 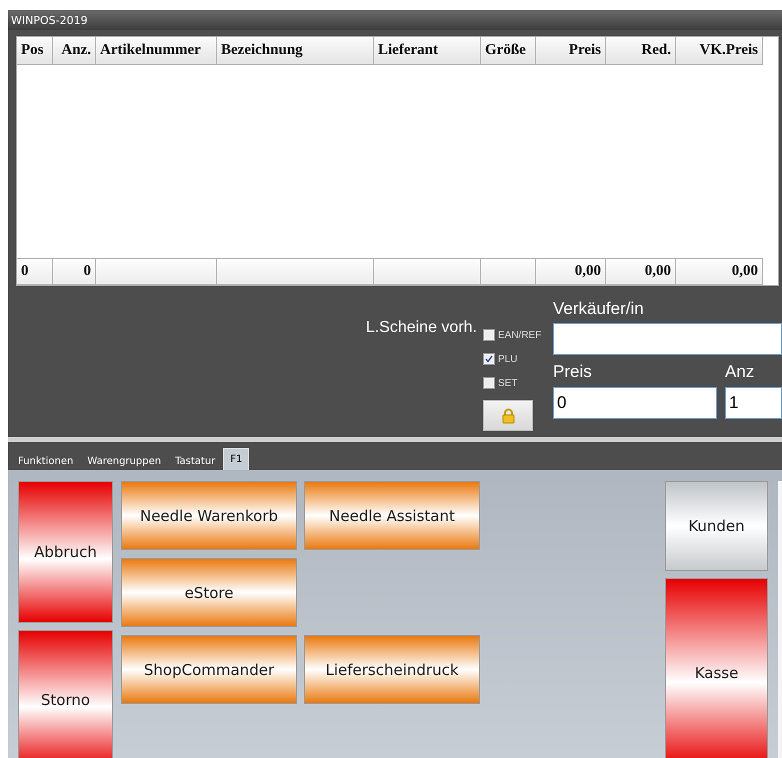 I want to click on seller-field, so click(x=667, y=339).